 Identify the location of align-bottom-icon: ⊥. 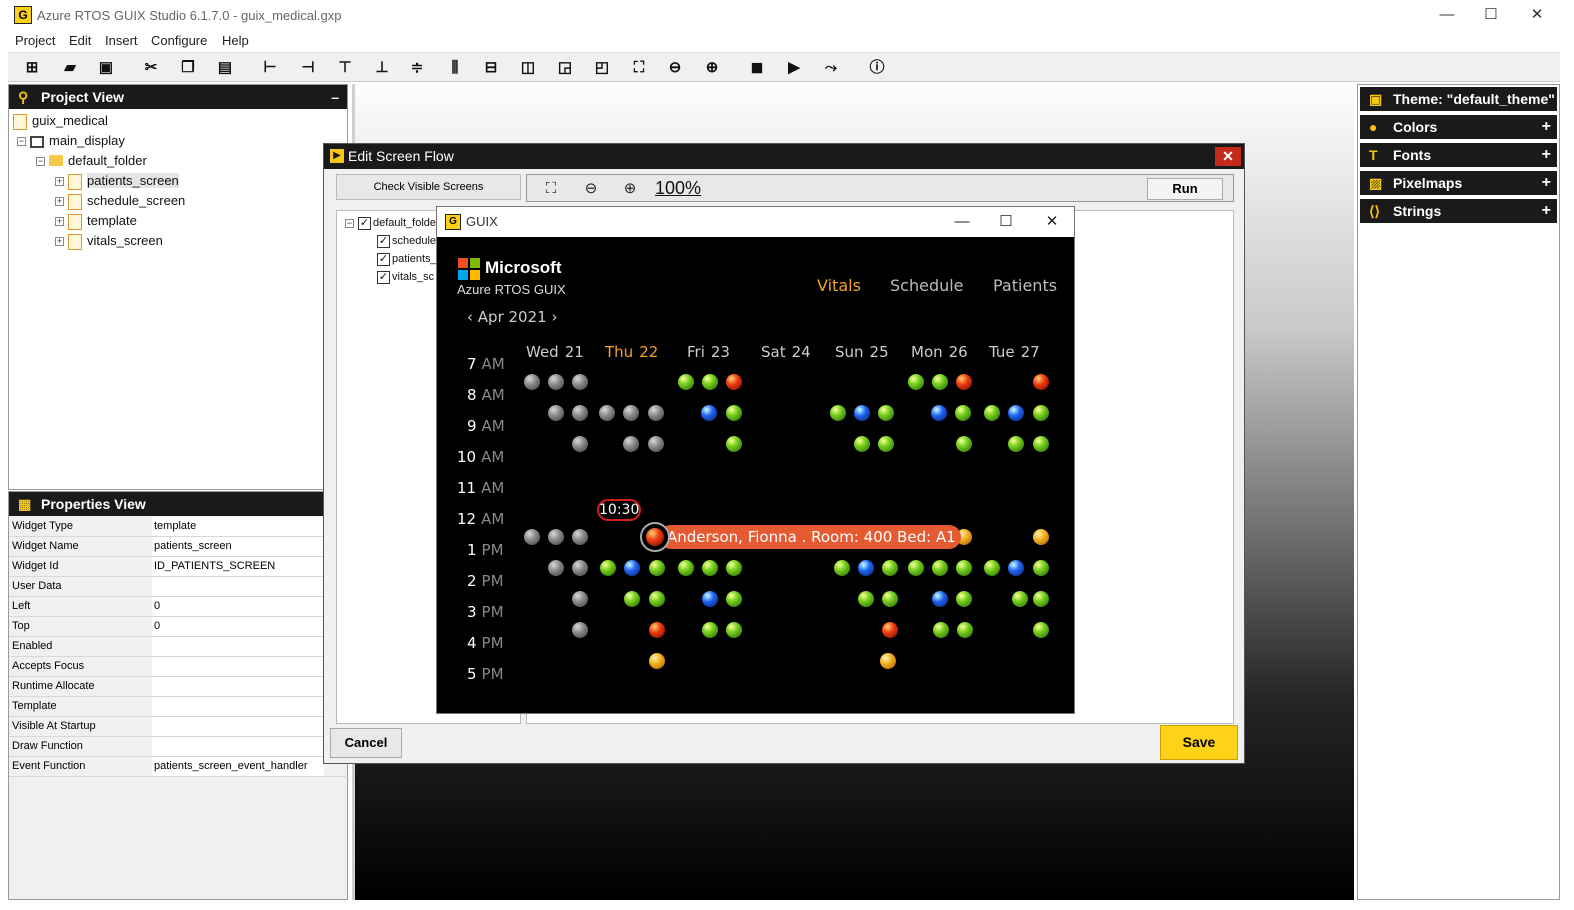
(382, 68).